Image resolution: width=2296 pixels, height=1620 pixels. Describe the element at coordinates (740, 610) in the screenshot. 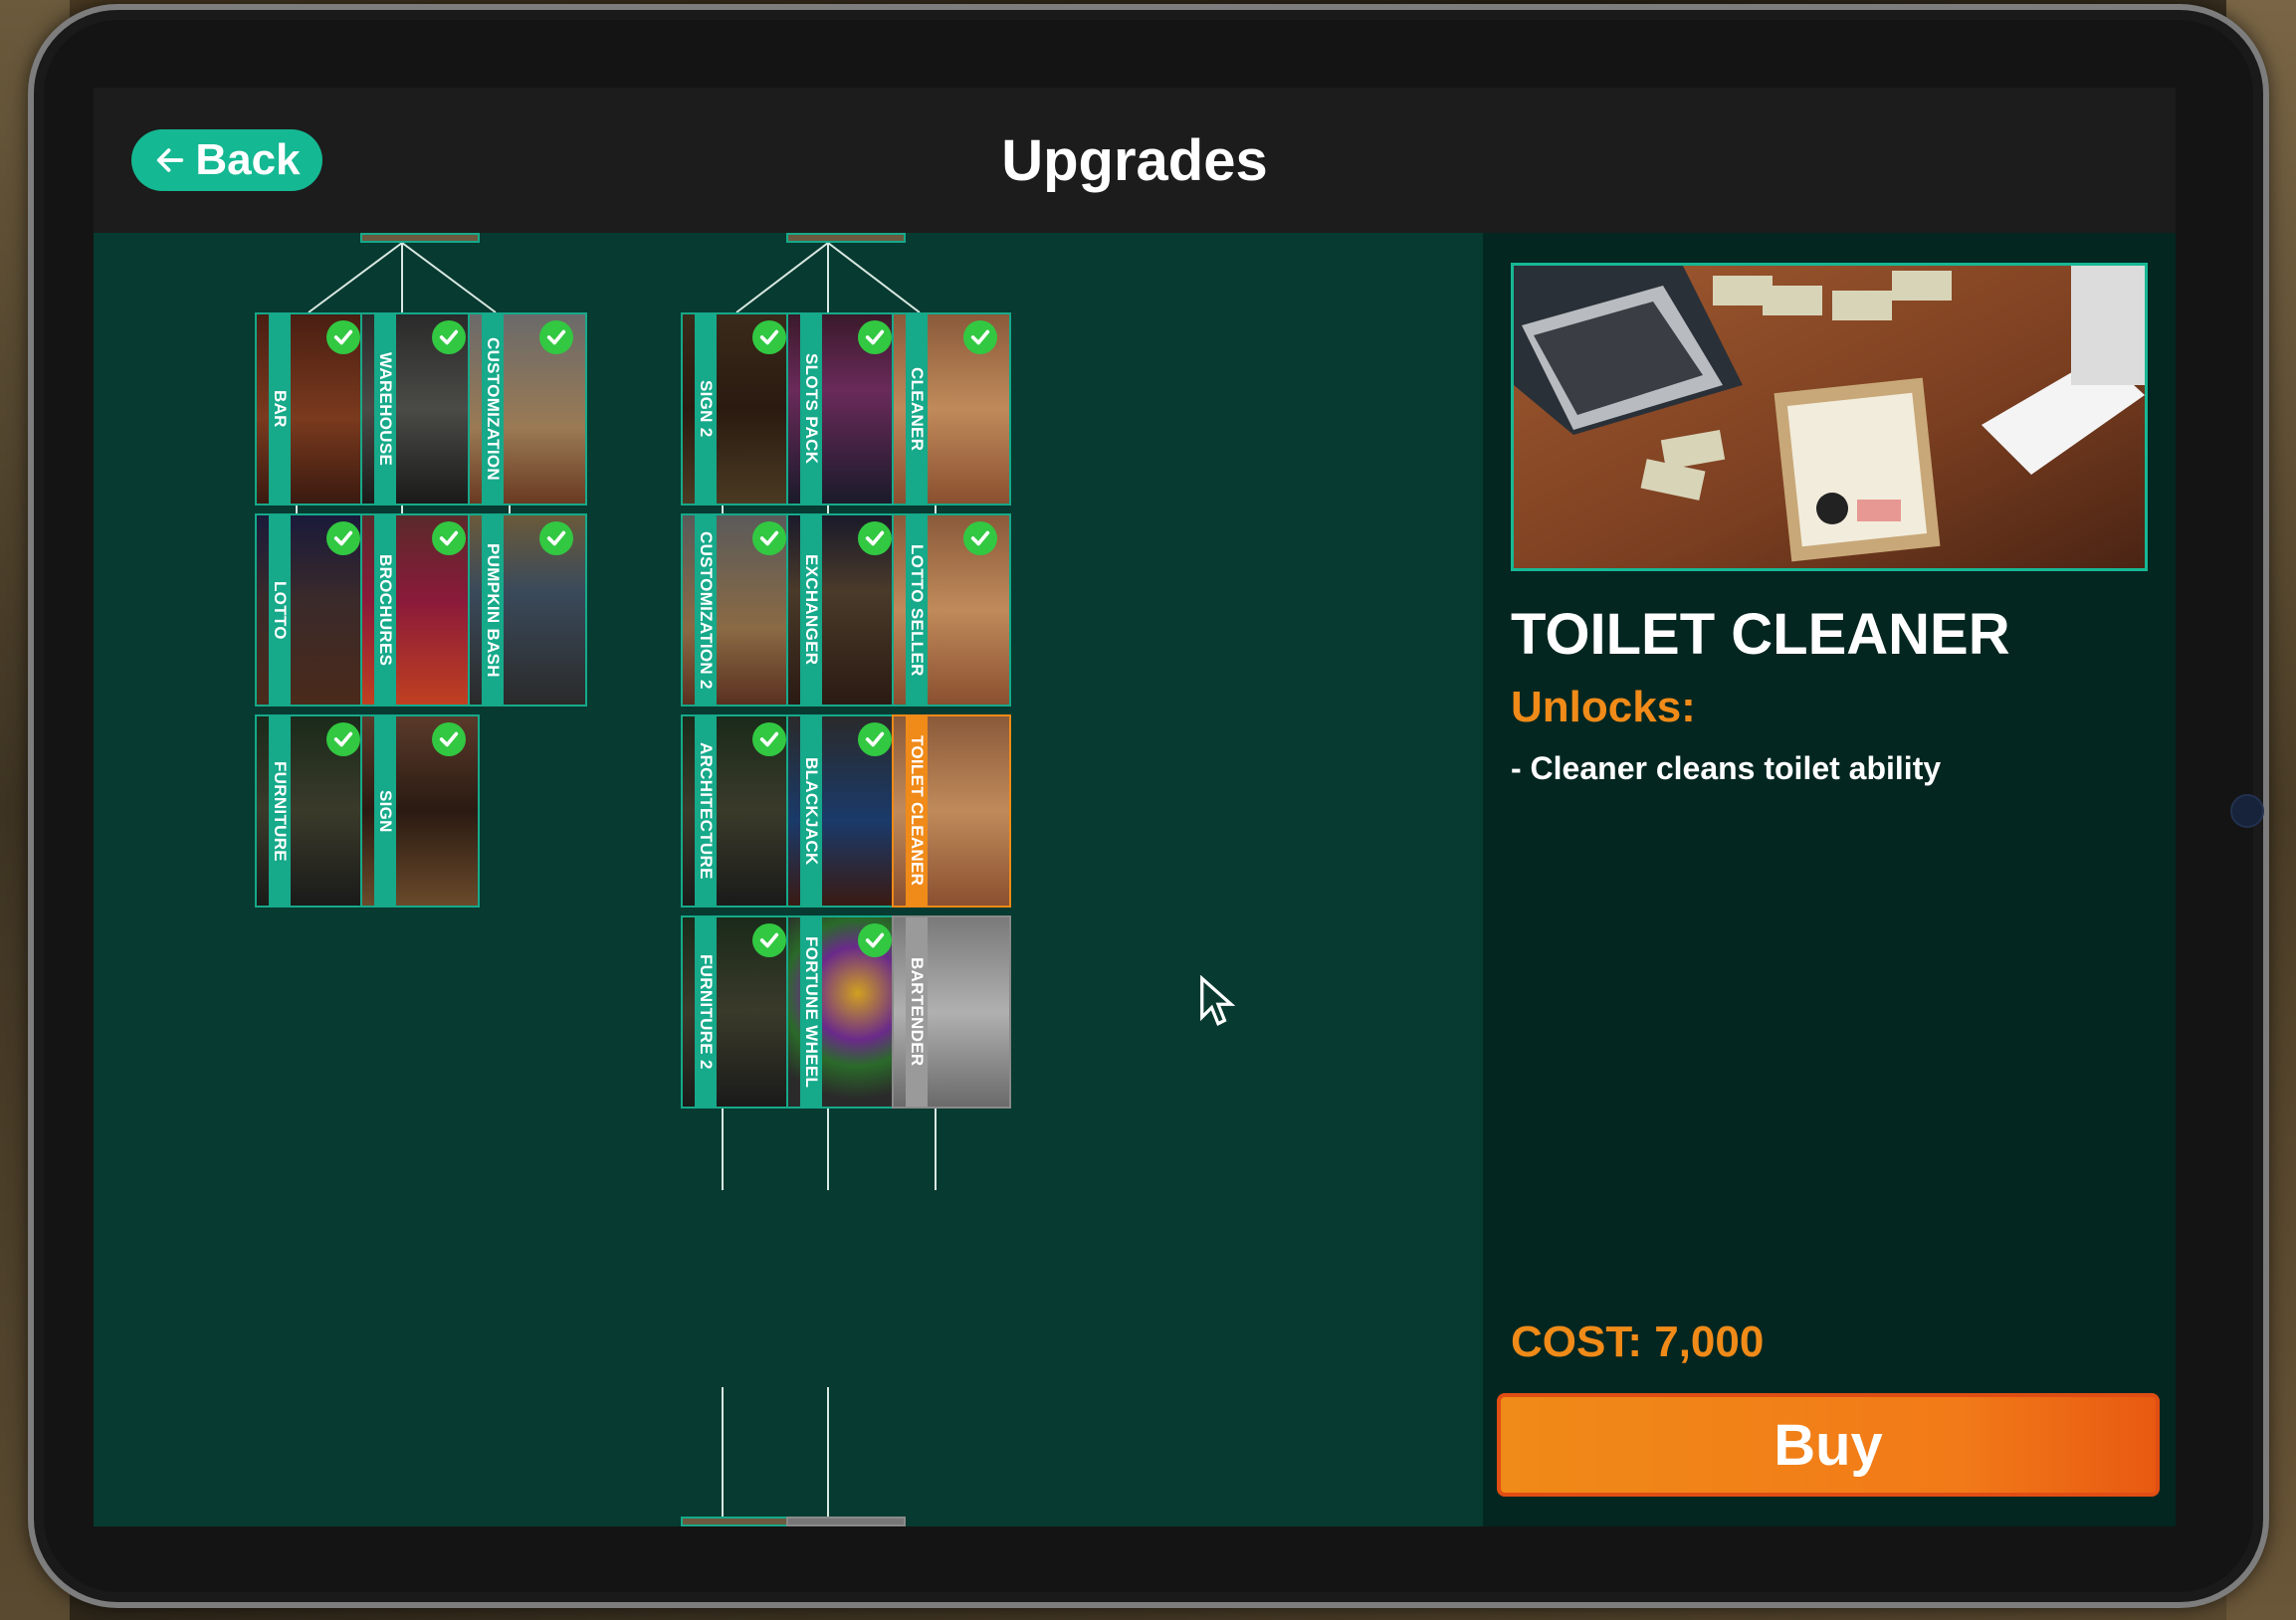

I see `tree-node-customization-2: CUSTOMIZATION 2` at that location.